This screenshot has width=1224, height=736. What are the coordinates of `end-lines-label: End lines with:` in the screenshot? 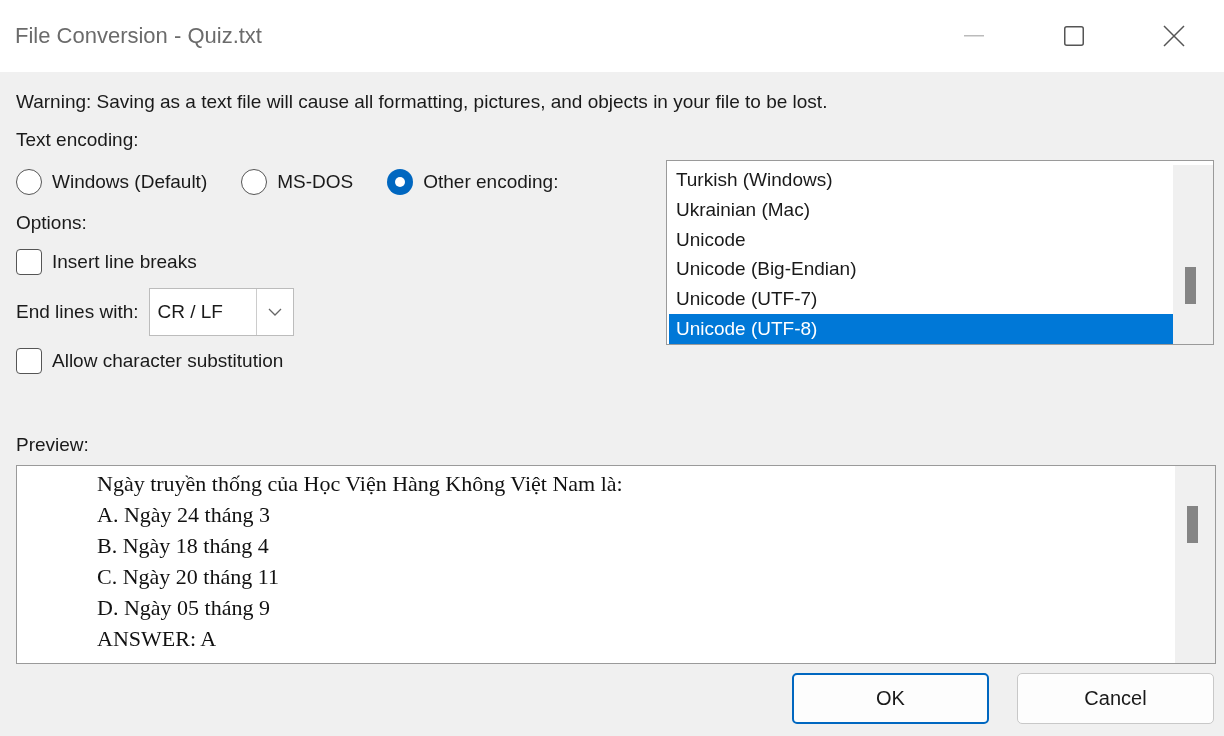 It's located at (77, 312).